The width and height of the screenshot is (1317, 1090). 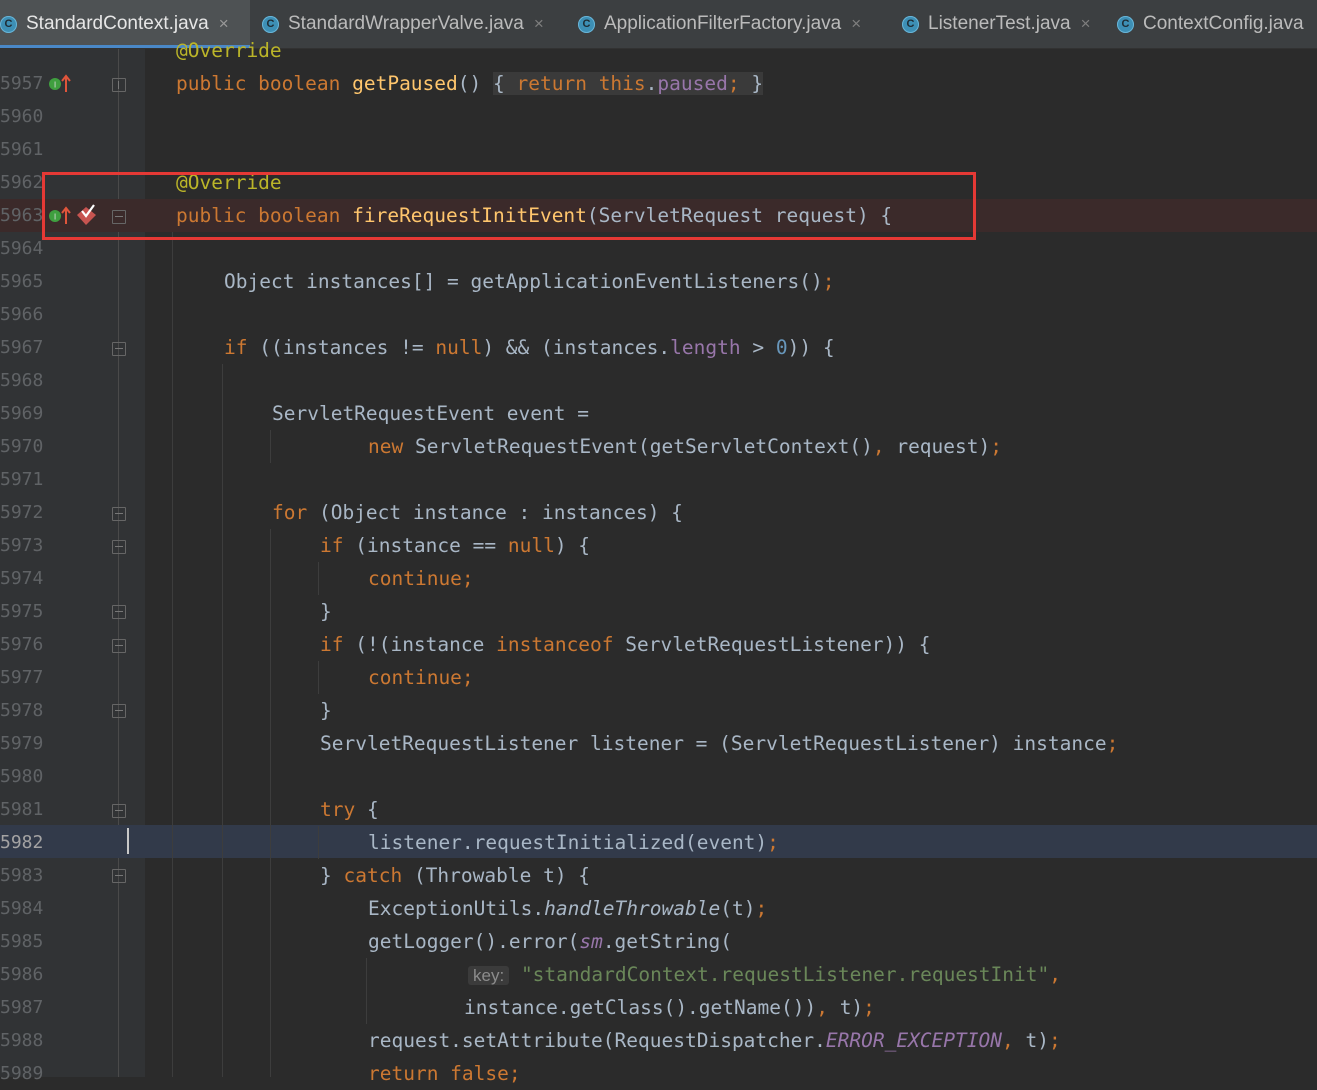 What do you see at coordinates (22, 1007) in the screenshot?
I see `line-number: 5987` at bounding box center [22, 1007].